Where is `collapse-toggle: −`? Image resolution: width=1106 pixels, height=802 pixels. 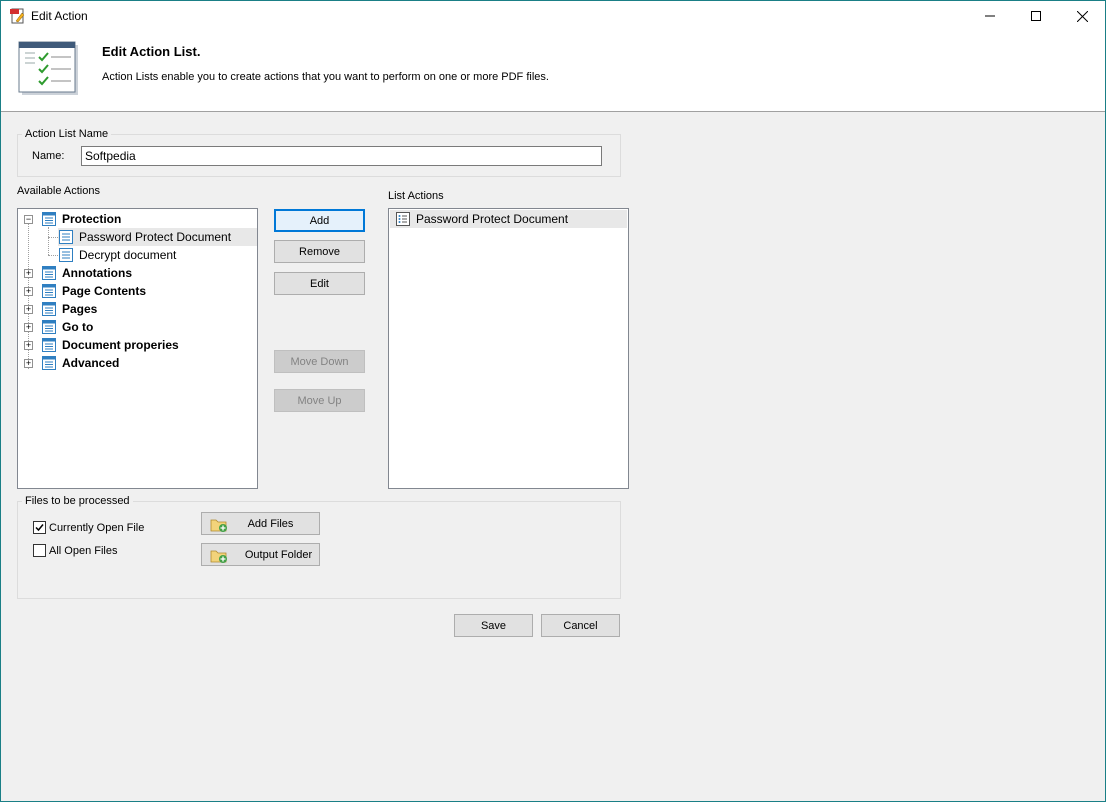 collapse-toggle: − is located at coordinates (28, 219).